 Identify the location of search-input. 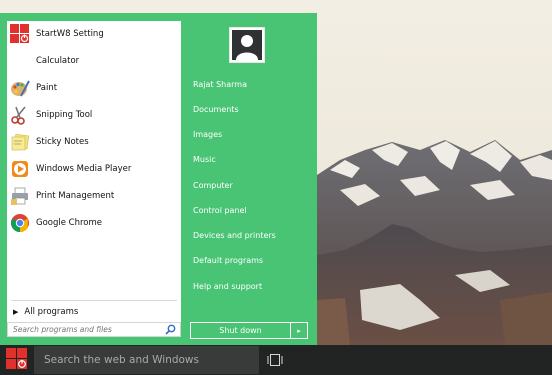
(85, 329).